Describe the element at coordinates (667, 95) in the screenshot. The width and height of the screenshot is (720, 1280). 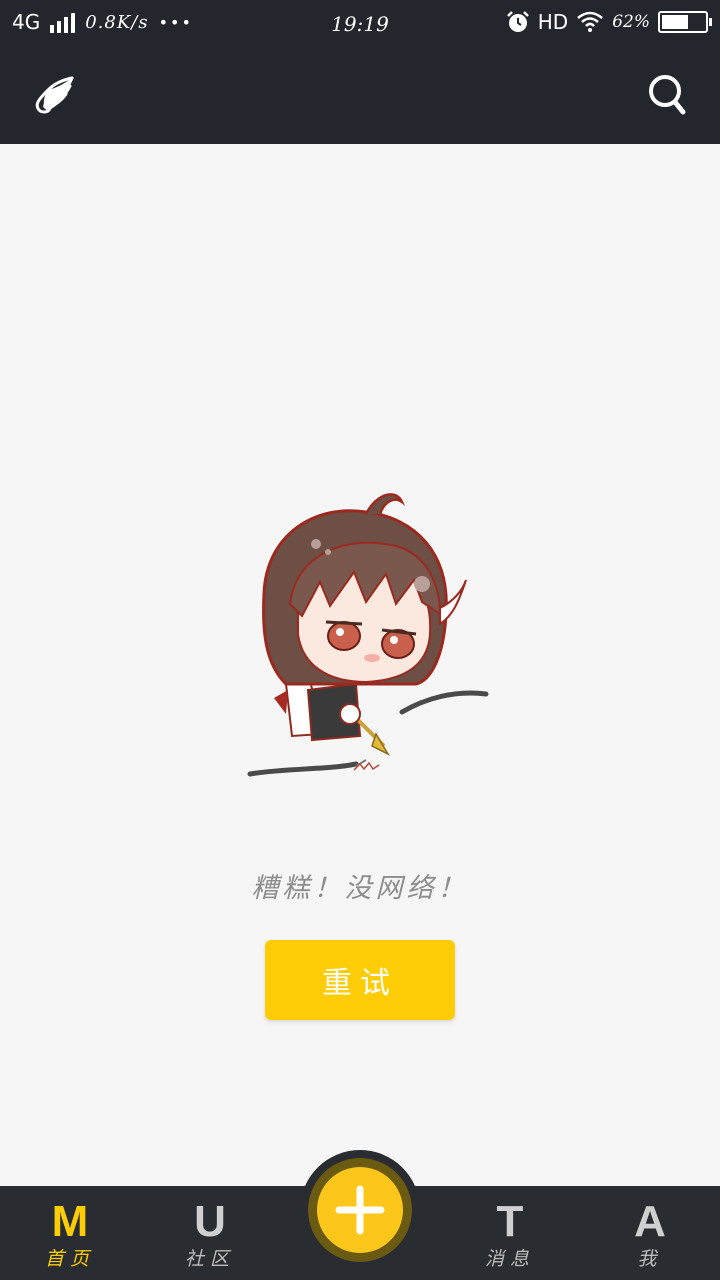
I see `search-icon` at that location.